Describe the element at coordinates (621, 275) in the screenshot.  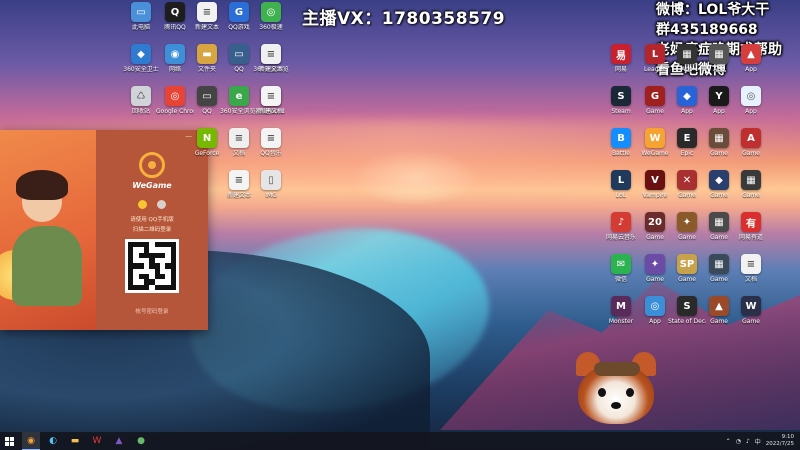
I see `desktop-shortcut: ✉ 微信` at that location.